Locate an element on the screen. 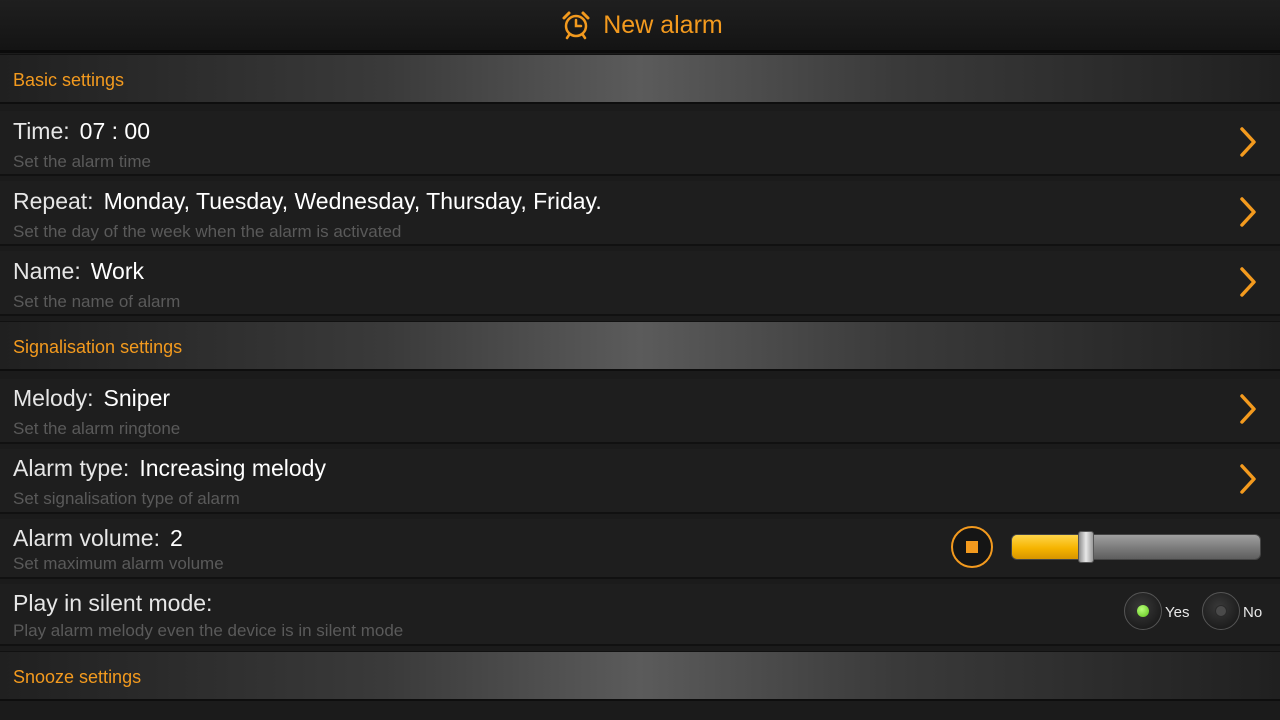  alarm-type-label: Alarm type: Increasing melody is located at coordinates (169, 468).